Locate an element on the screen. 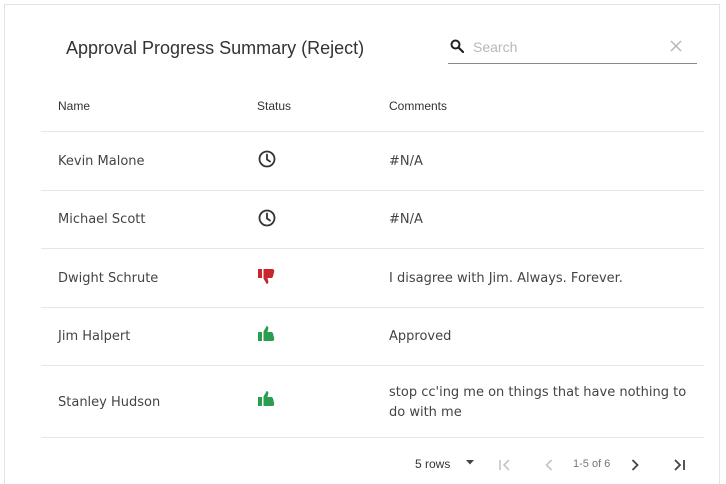  row-comment: I disagree with Jim. Always. Forever. is located at coordinates (506, 278).